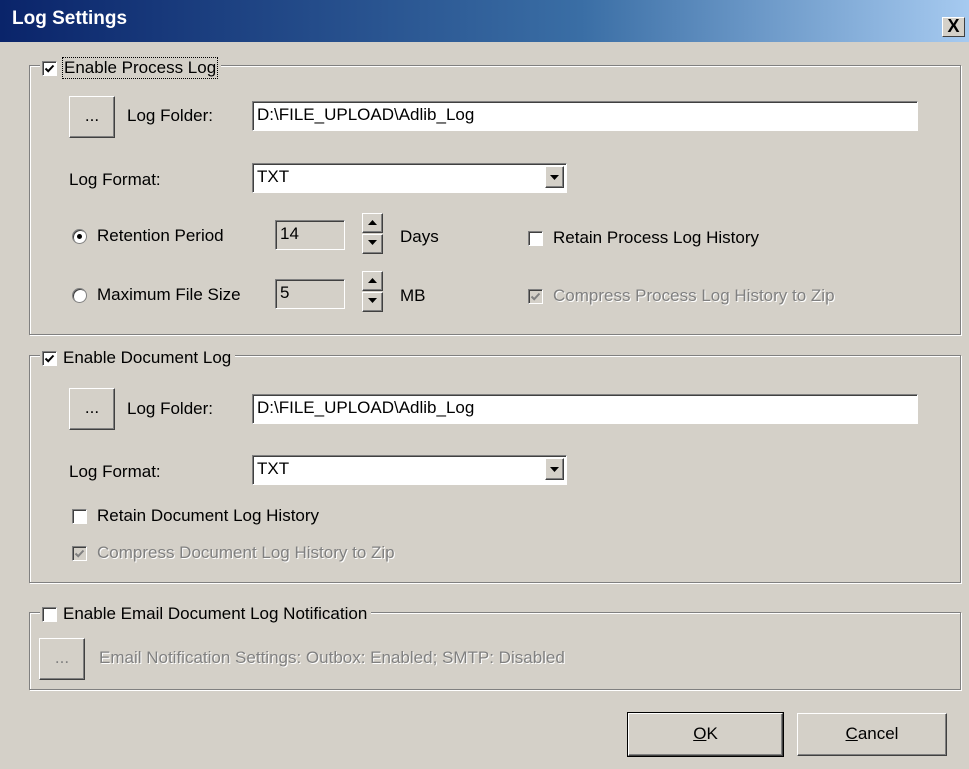 The width and height of the screenshot is (969, 769). Describe the element at coordinates (246, 552) in the screenshot. I see `compress-document-log-label: Compress Document Log History to Zip` at that location.